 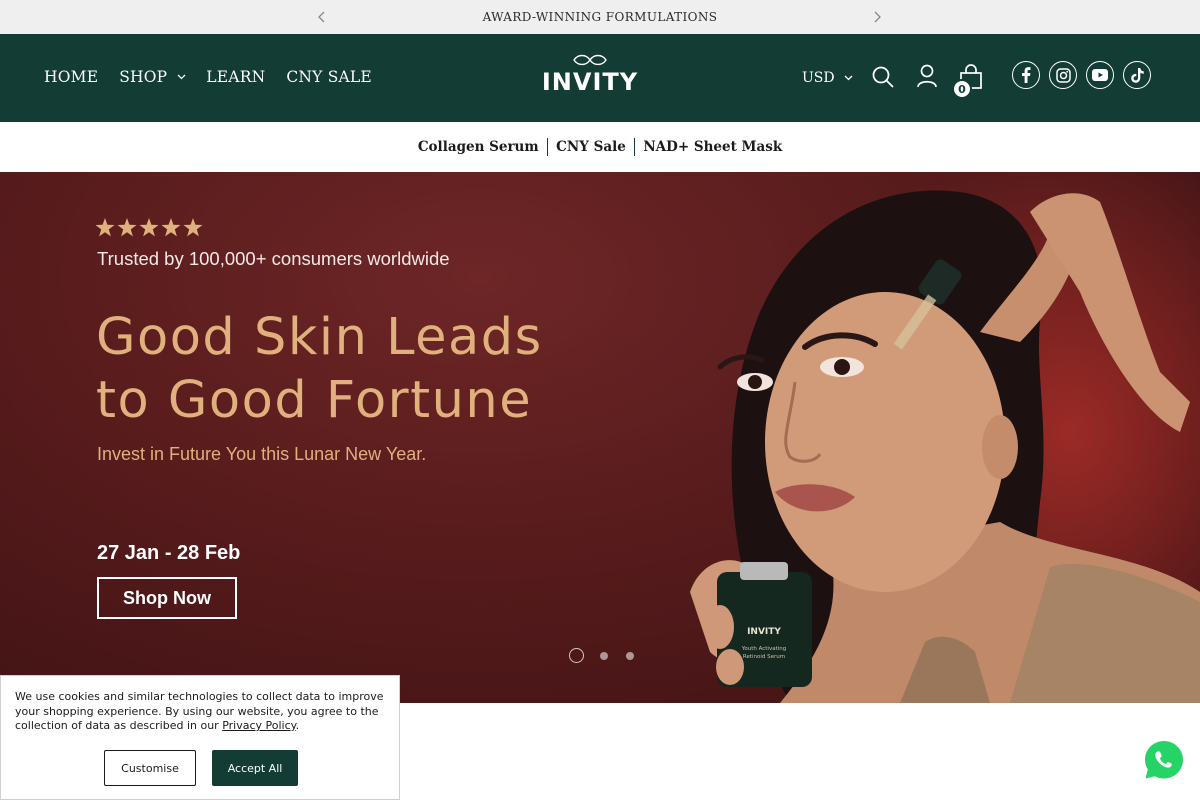 I want to click on nav-shop: SHOP, so click(x=152, y=77).